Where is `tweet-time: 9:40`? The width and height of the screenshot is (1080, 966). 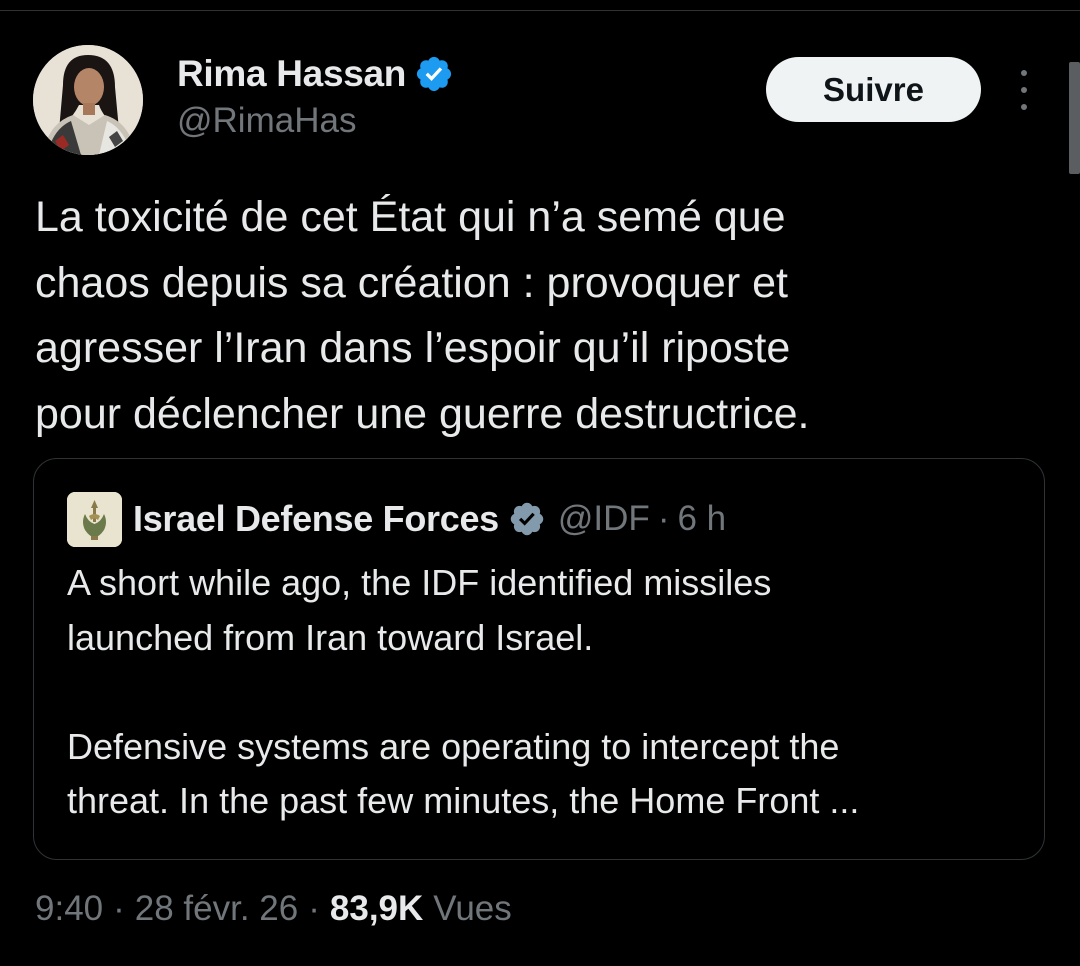 tweet-time: 9:40 is located at coordinates (69, 909).